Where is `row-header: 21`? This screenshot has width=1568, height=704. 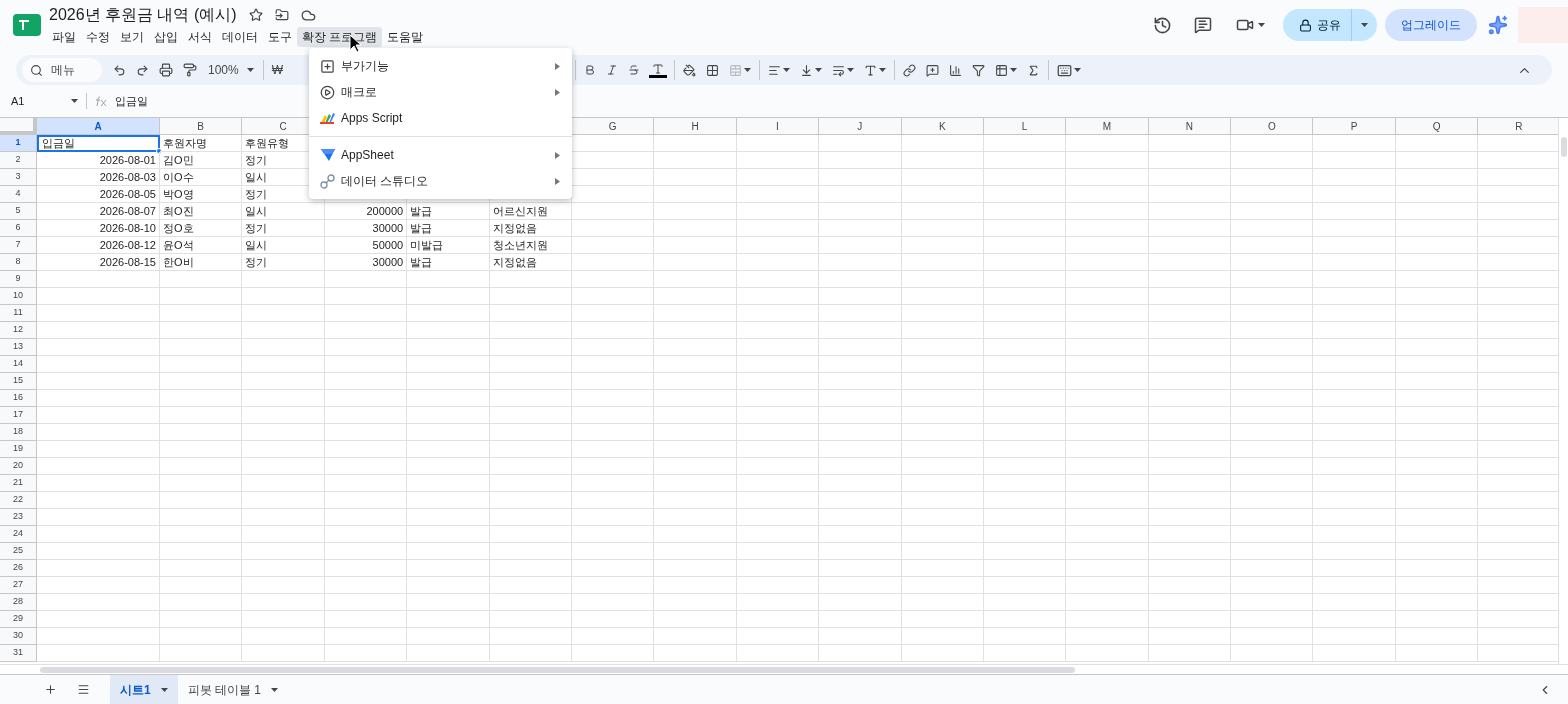 row-header: 21 is located at coordinates (18, 483).